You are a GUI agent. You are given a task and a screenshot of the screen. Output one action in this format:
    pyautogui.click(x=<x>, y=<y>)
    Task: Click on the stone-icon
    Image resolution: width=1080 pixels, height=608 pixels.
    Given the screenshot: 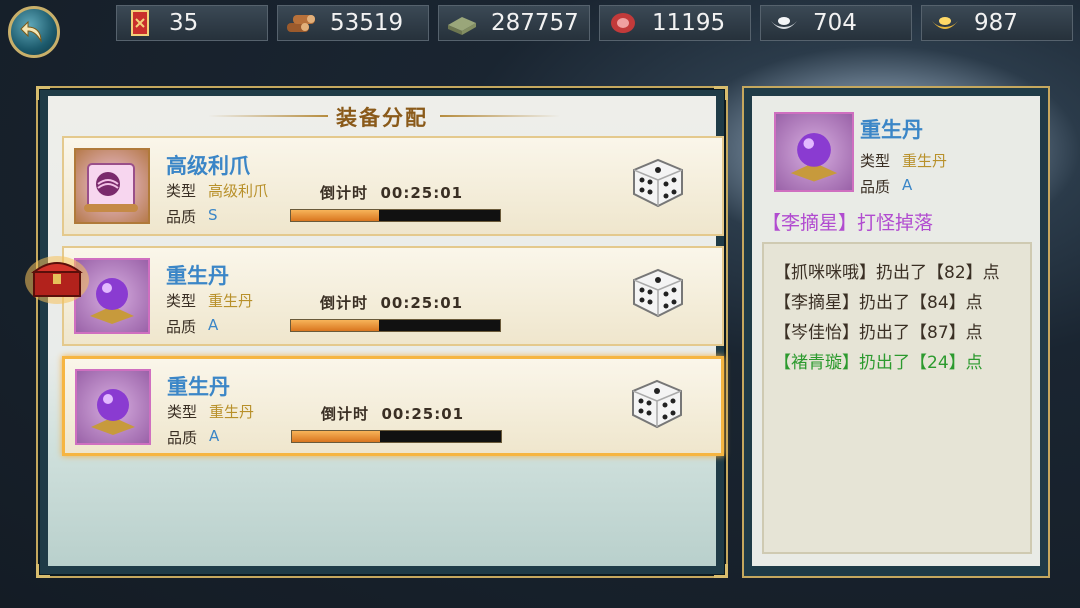 What is the action you would take?
    pyautogui.click(x=462, y=23)
    